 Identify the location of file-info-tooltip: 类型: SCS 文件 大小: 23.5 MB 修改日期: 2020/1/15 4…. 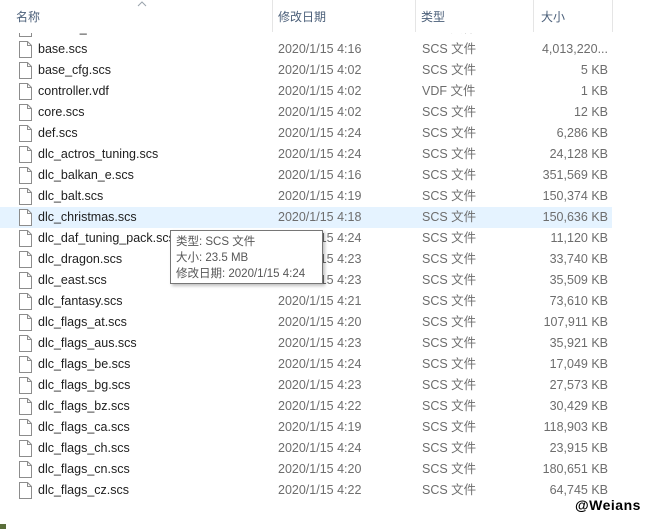
(246, 257).